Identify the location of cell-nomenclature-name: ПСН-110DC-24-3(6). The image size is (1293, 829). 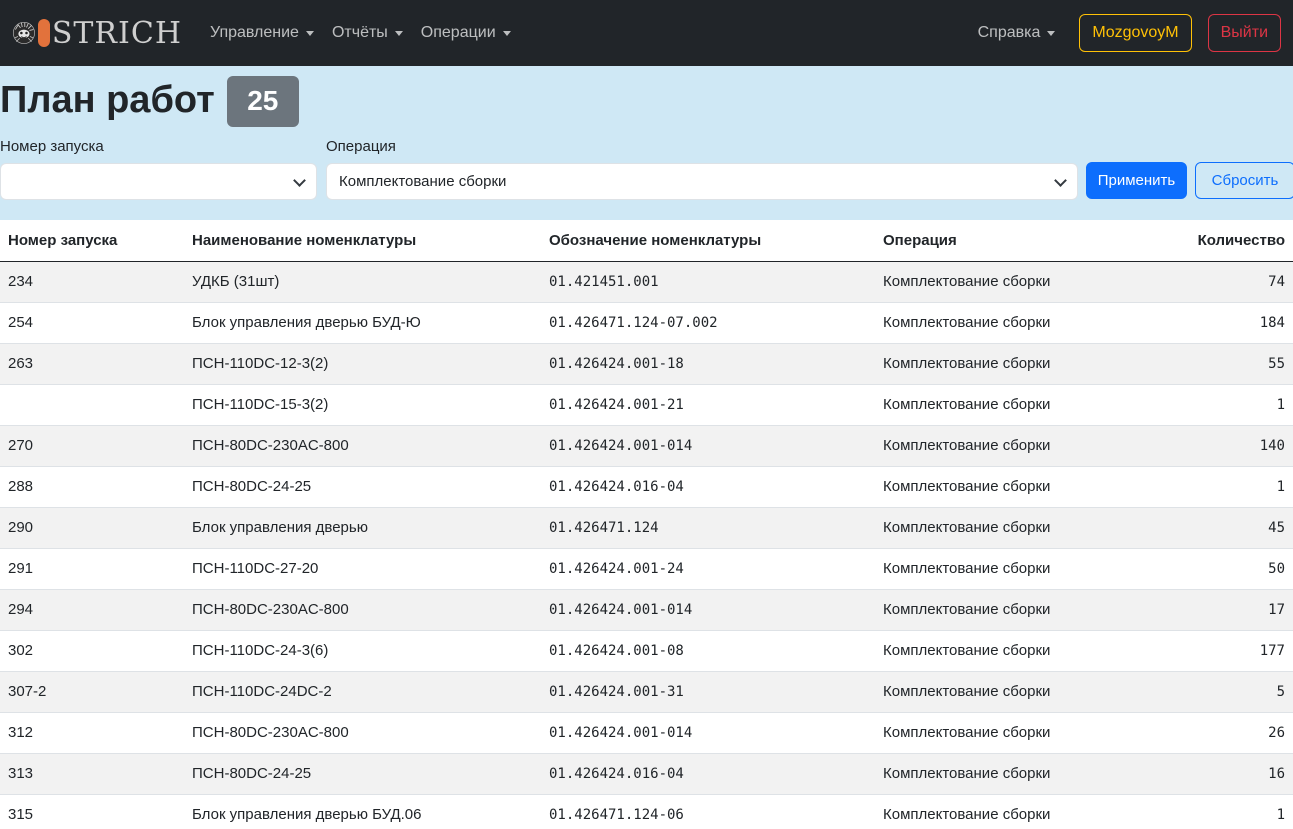
(362, 651).